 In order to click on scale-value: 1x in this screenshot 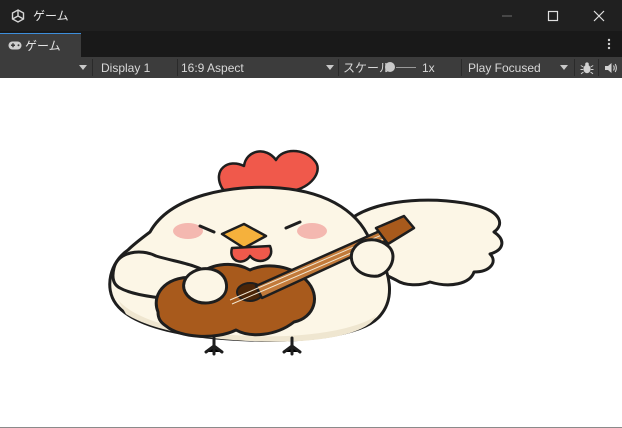, I will do `click(428, 67)`.